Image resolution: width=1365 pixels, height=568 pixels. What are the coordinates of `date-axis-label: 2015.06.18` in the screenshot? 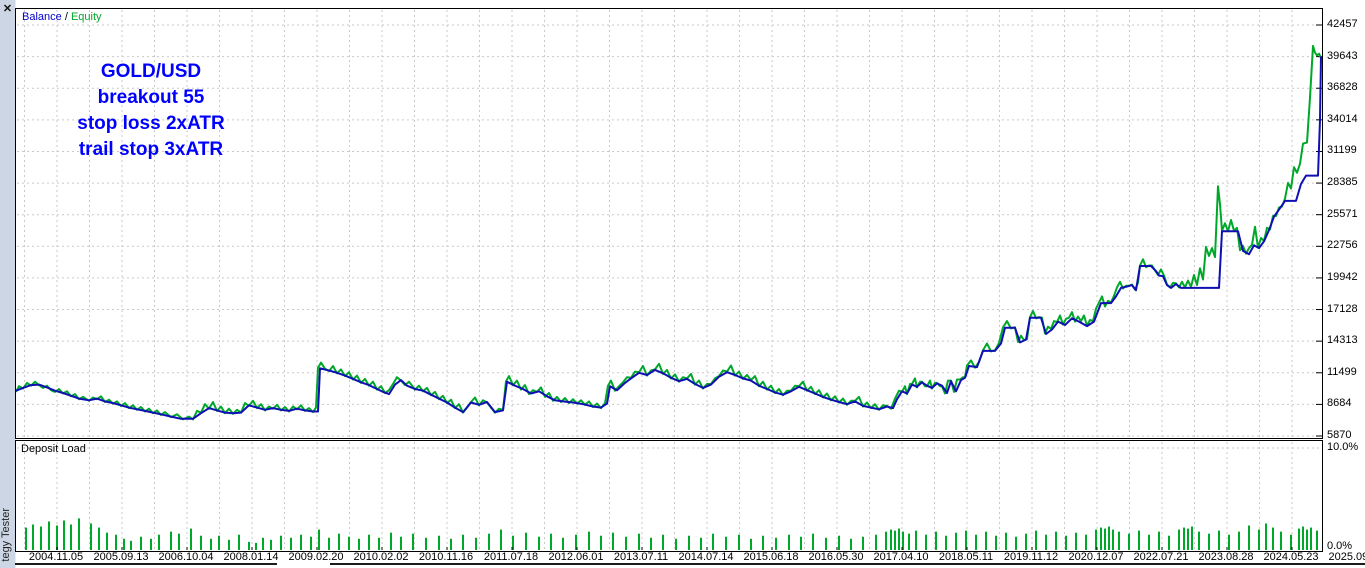 It's located at (771, 557).